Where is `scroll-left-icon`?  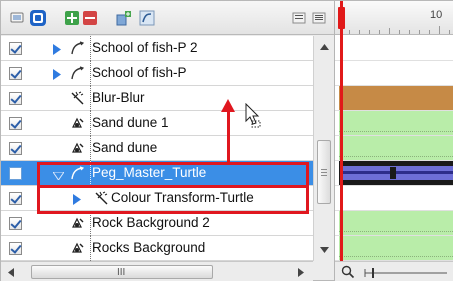
scroll-left-icon is located at coordinates (11, 272).